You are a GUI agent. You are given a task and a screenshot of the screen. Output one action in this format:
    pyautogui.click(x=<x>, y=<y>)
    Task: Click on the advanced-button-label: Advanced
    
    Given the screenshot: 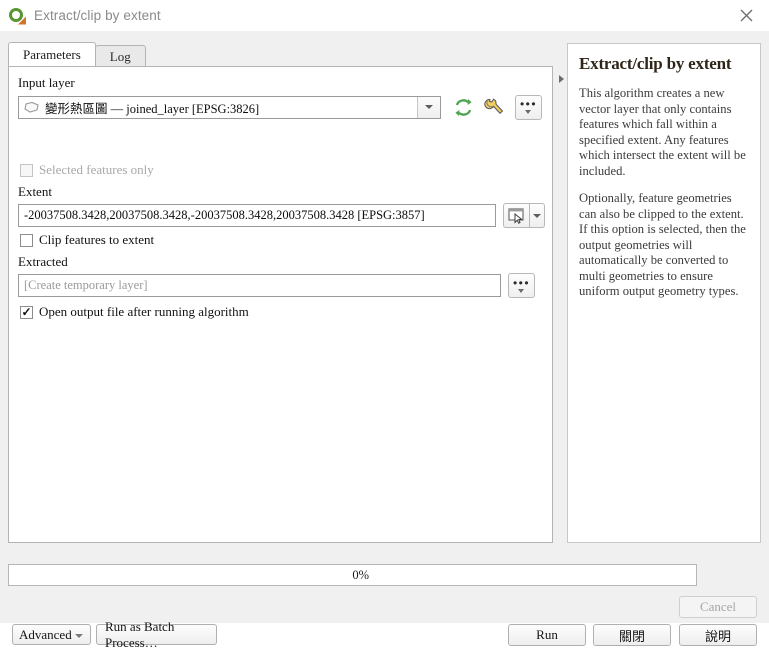 What is the action you would take?
    pyautogui.click(x=45, y=634)
    